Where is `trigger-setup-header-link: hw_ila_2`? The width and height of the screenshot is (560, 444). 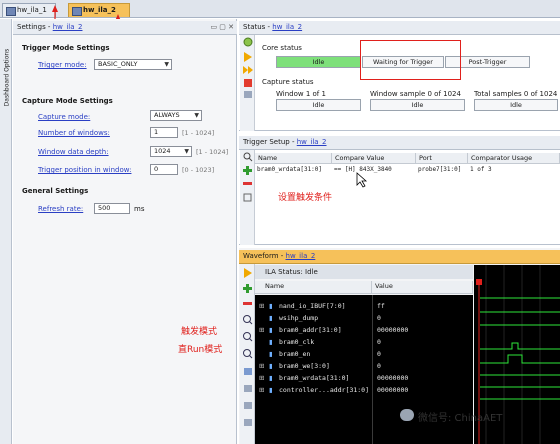
trigger-setup-header-link: hw_ila_2 is located at coordinates (312, 142).